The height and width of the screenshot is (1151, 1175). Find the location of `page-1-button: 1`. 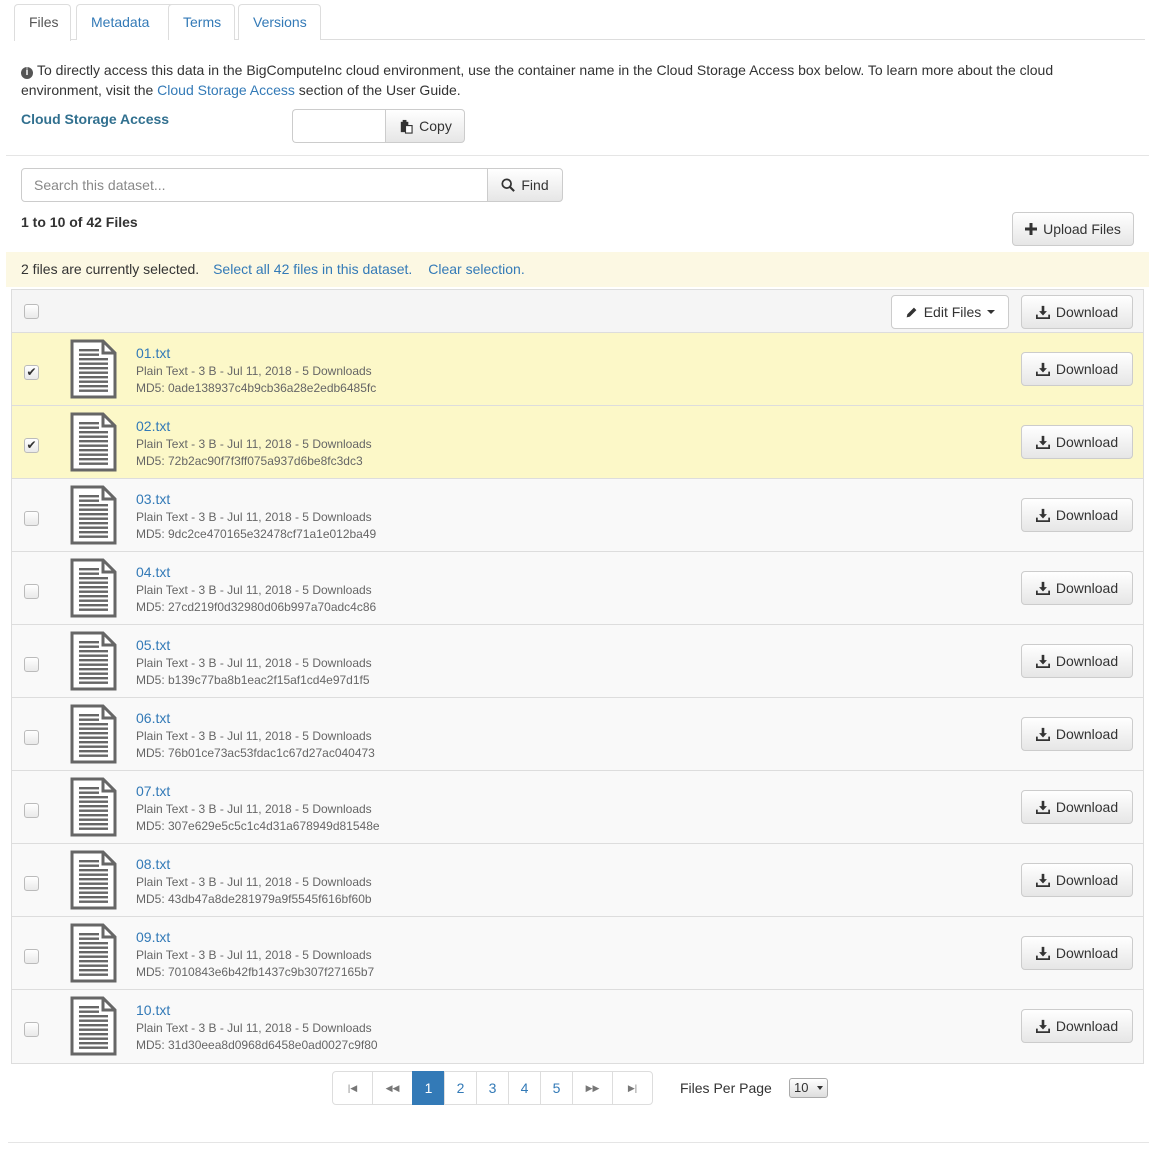

page-1-button: 1 is located at coordinates (428, 1088).